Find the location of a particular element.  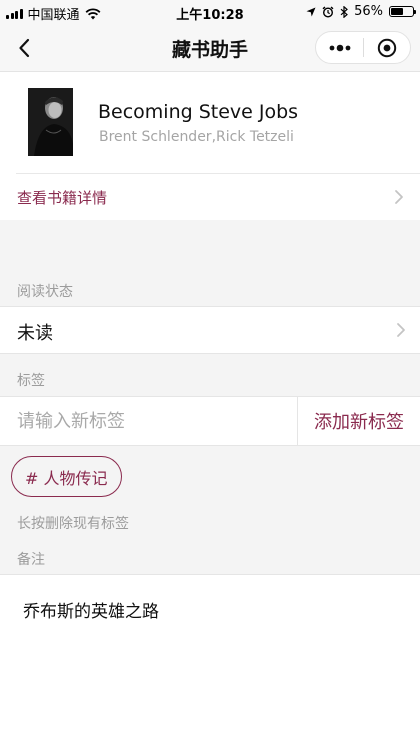

record-circle-icon is located at coordinates (387, 47).